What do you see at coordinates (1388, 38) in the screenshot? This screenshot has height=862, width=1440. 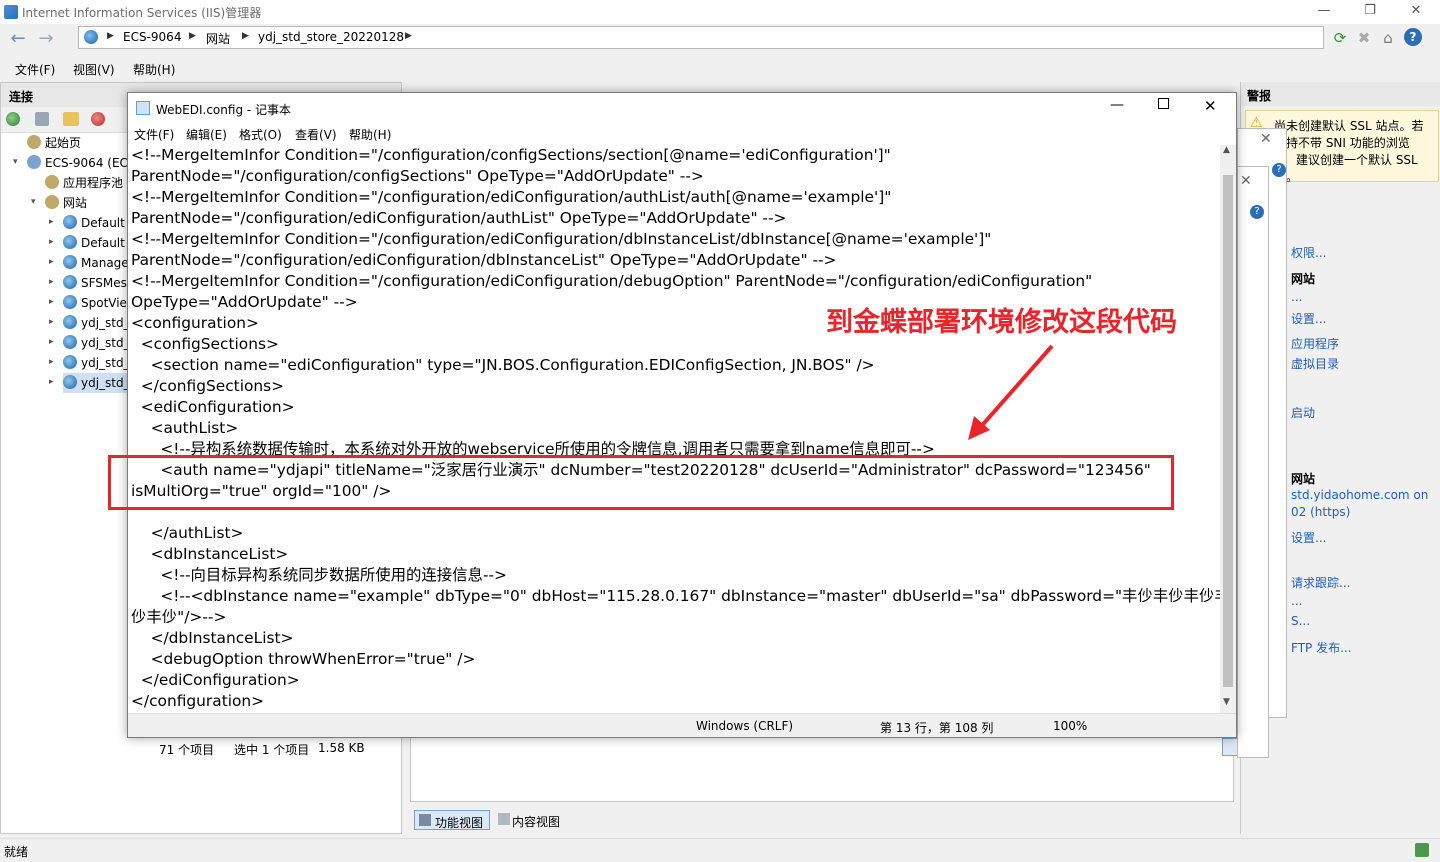 I see `home-icon: ⌂` at bounding box center [1388, 38].